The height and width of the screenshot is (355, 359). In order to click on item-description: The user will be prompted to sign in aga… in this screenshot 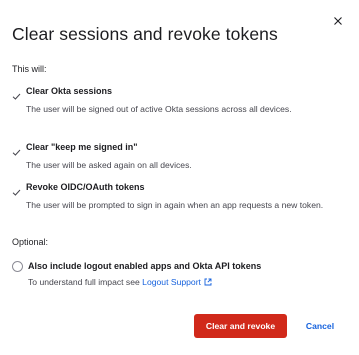, I will do `click(175, 205)`.